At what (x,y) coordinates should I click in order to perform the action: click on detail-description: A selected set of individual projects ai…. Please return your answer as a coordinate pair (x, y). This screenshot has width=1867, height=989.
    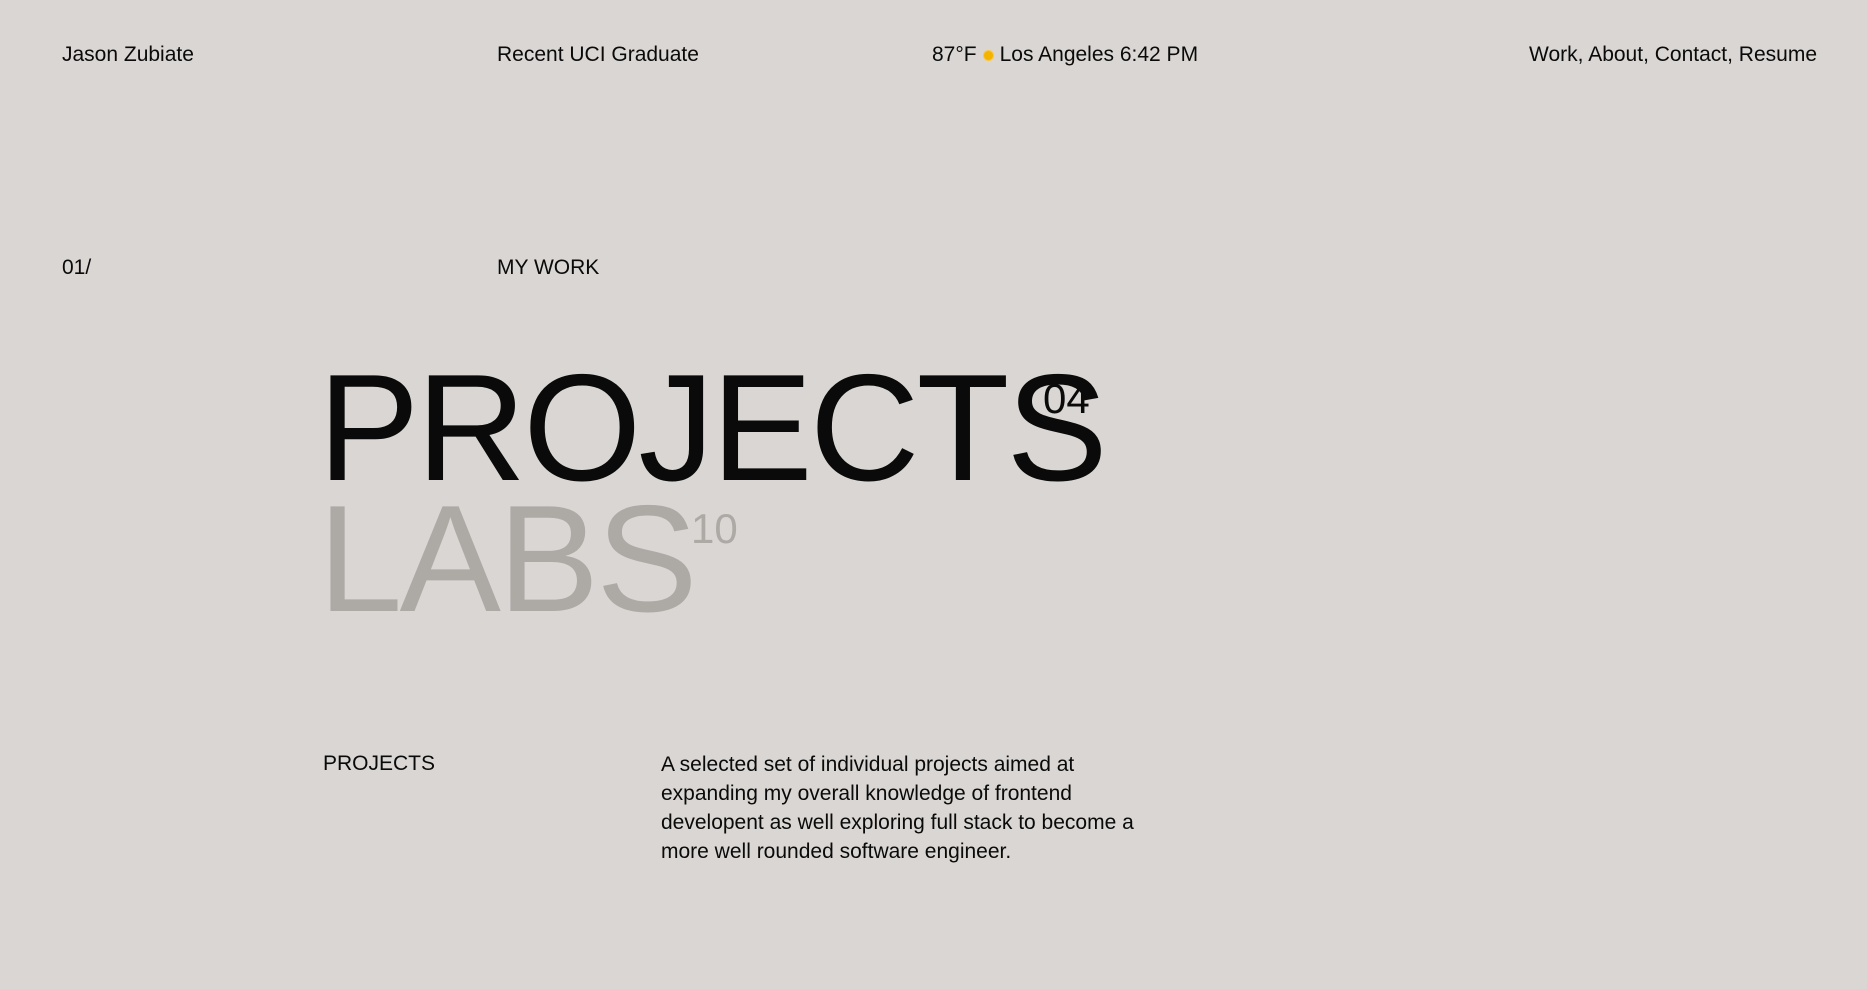
    Looking at the image, I should click on (897, 808).